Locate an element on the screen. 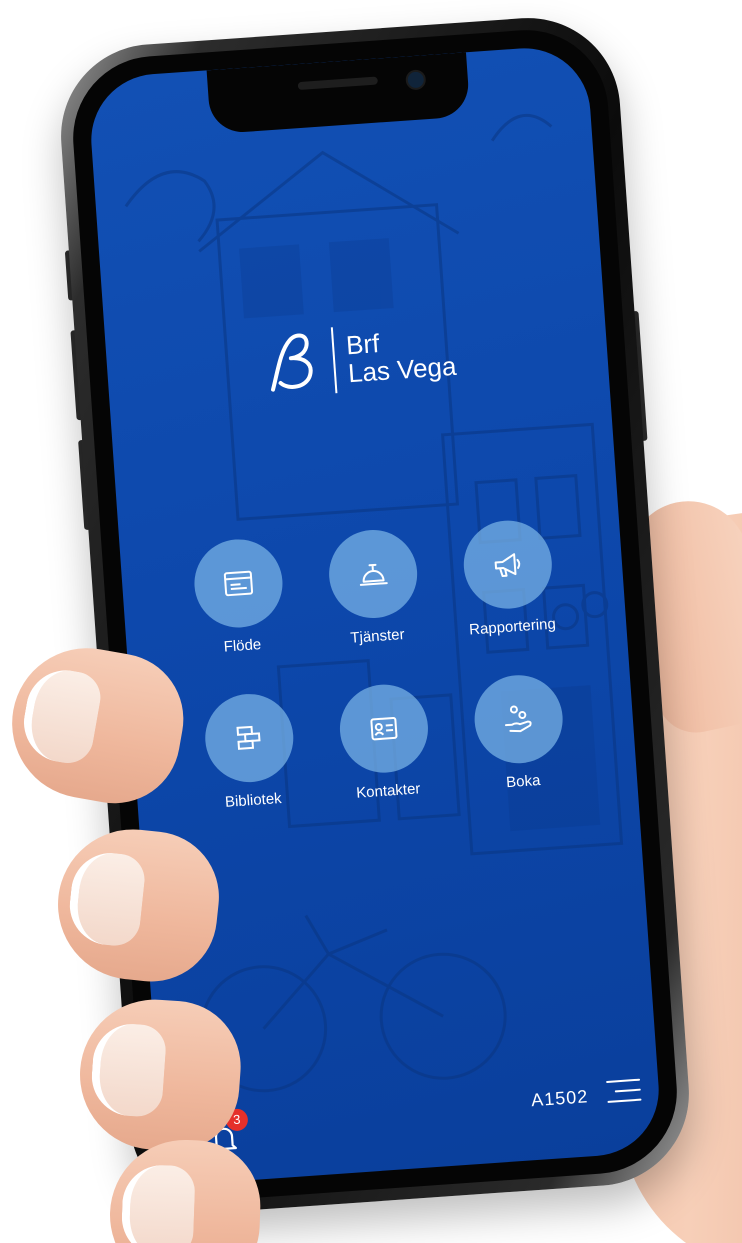 The image size is (742, 1243). contact-card-icon is located at coordinates (384, 728).